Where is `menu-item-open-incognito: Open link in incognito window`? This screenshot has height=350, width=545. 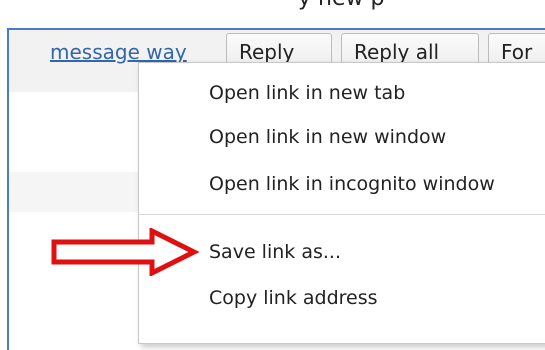 menu-item-open-incognito: Open link in incognito window is located at coordinates (352, 184).